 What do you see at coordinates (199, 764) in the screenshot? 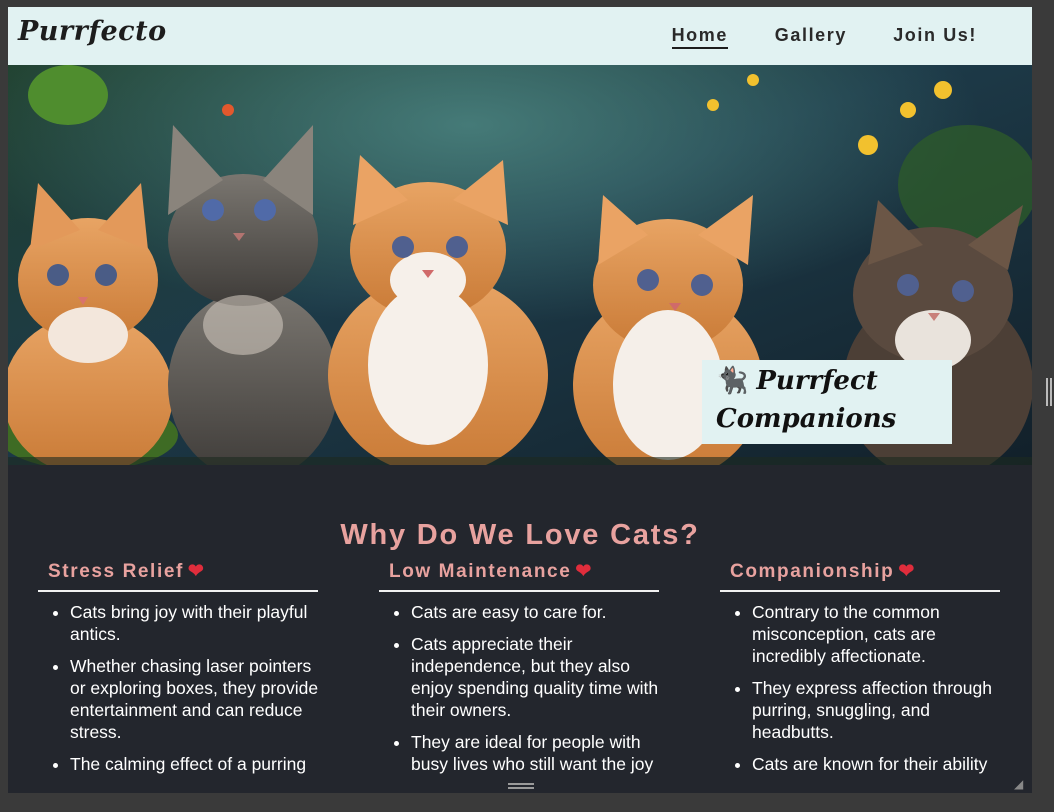
I see `list-item: The calming effect of a purring` at bounding box center [199, 764].